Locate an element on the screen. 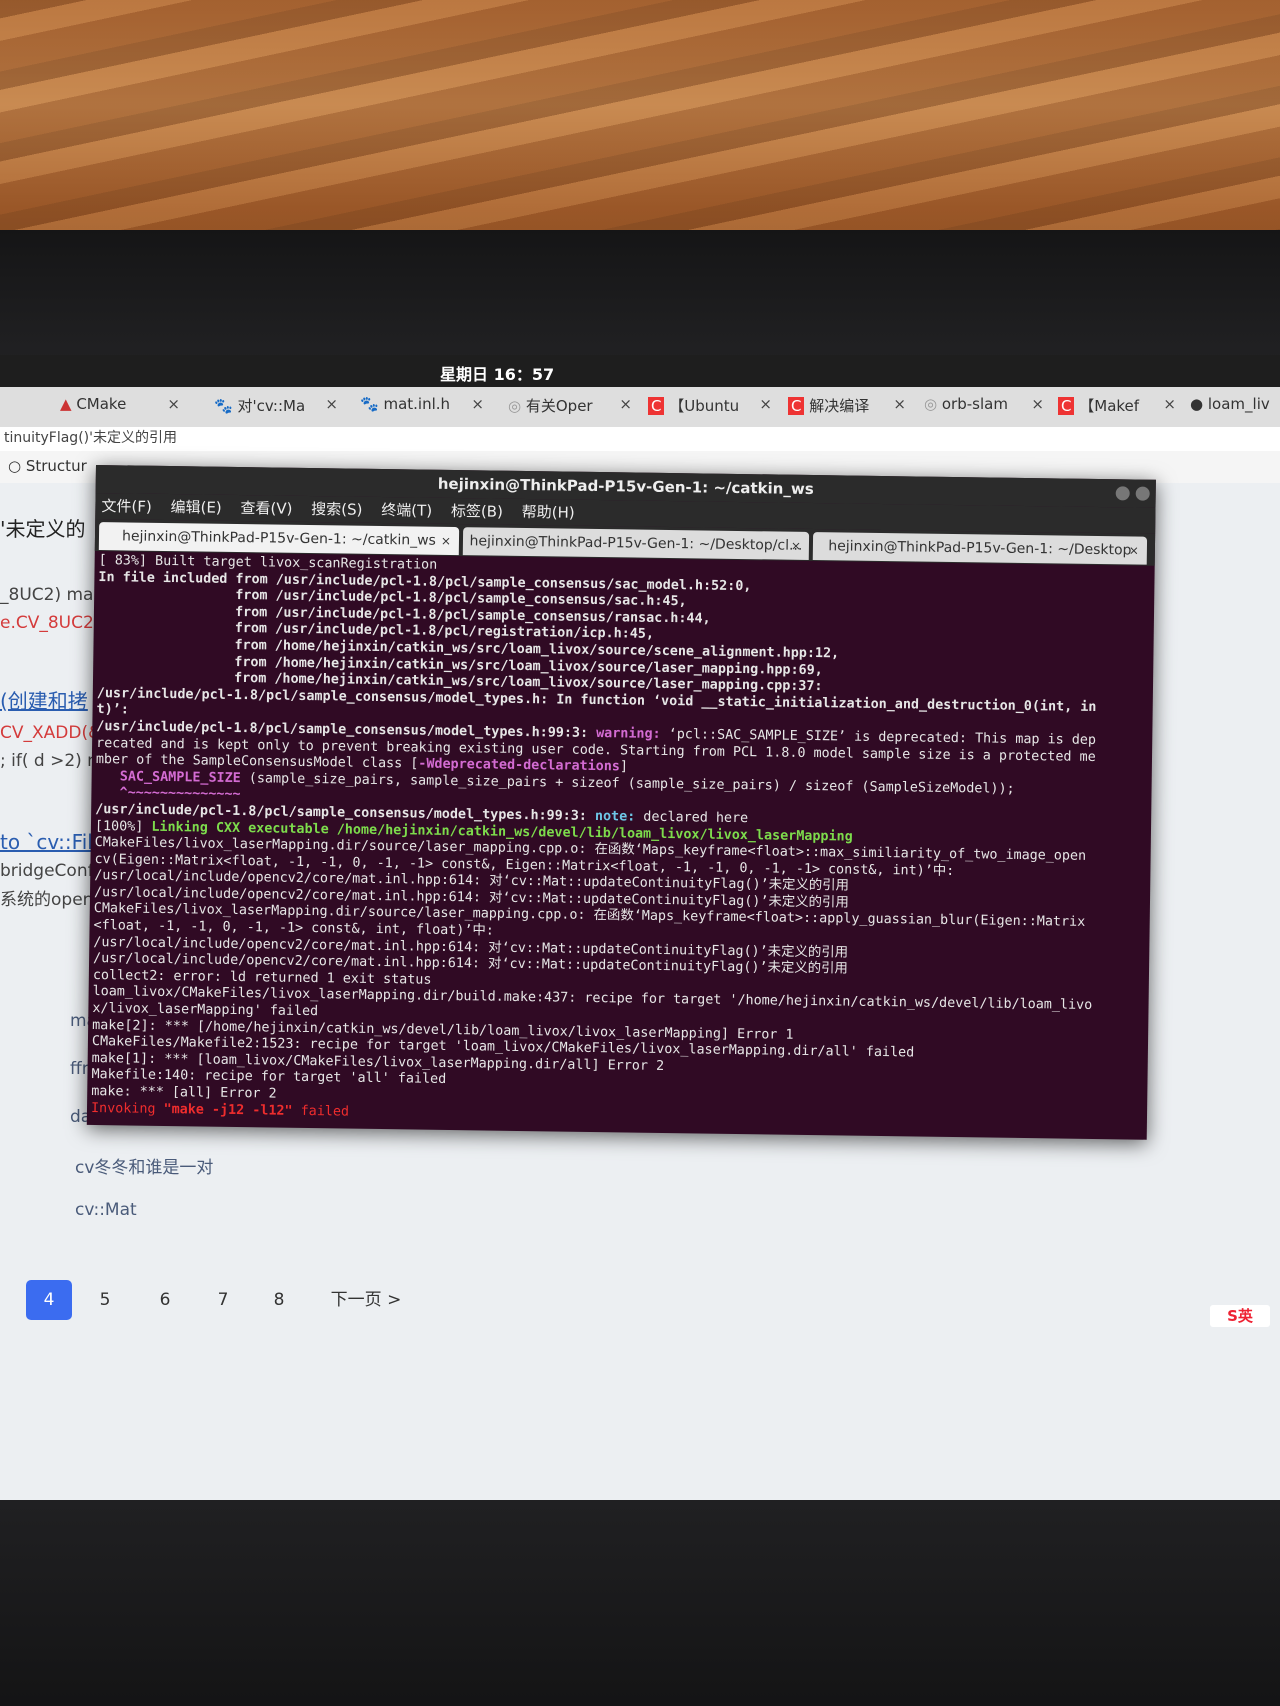  note-label: note: is located at coordinates (619, 816).